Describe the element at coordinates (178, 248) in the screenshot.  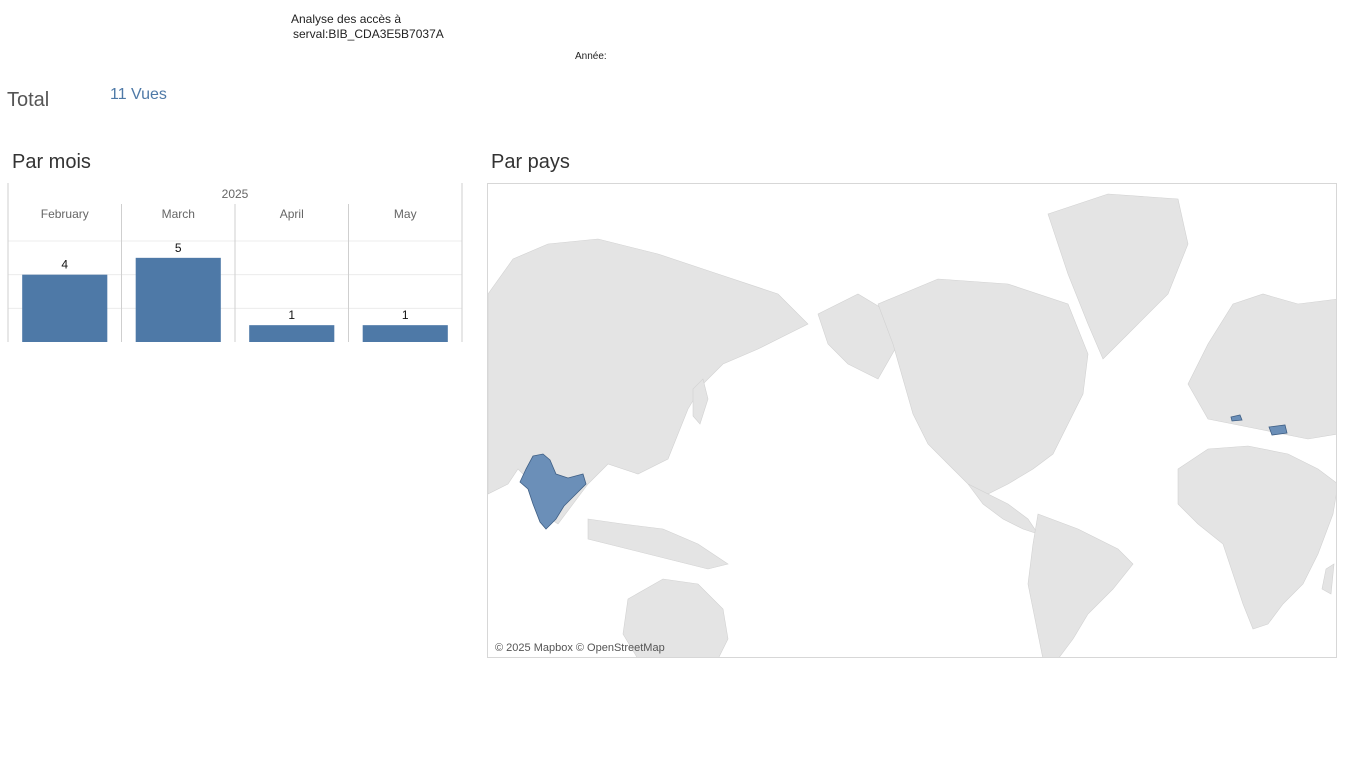
I see `data-label-march: 5` at that location.